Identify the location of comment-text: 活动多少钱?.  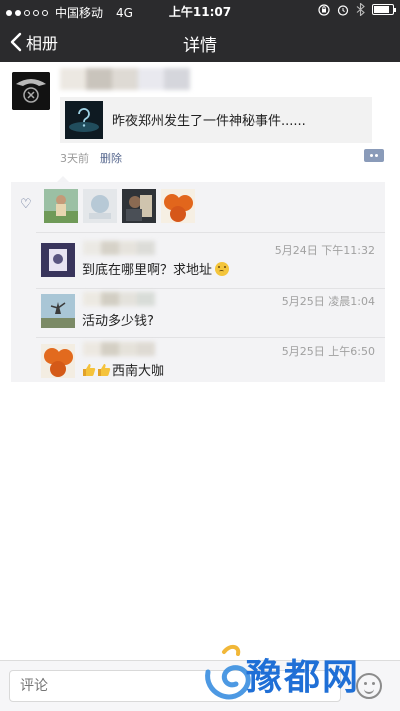
(118, 321).